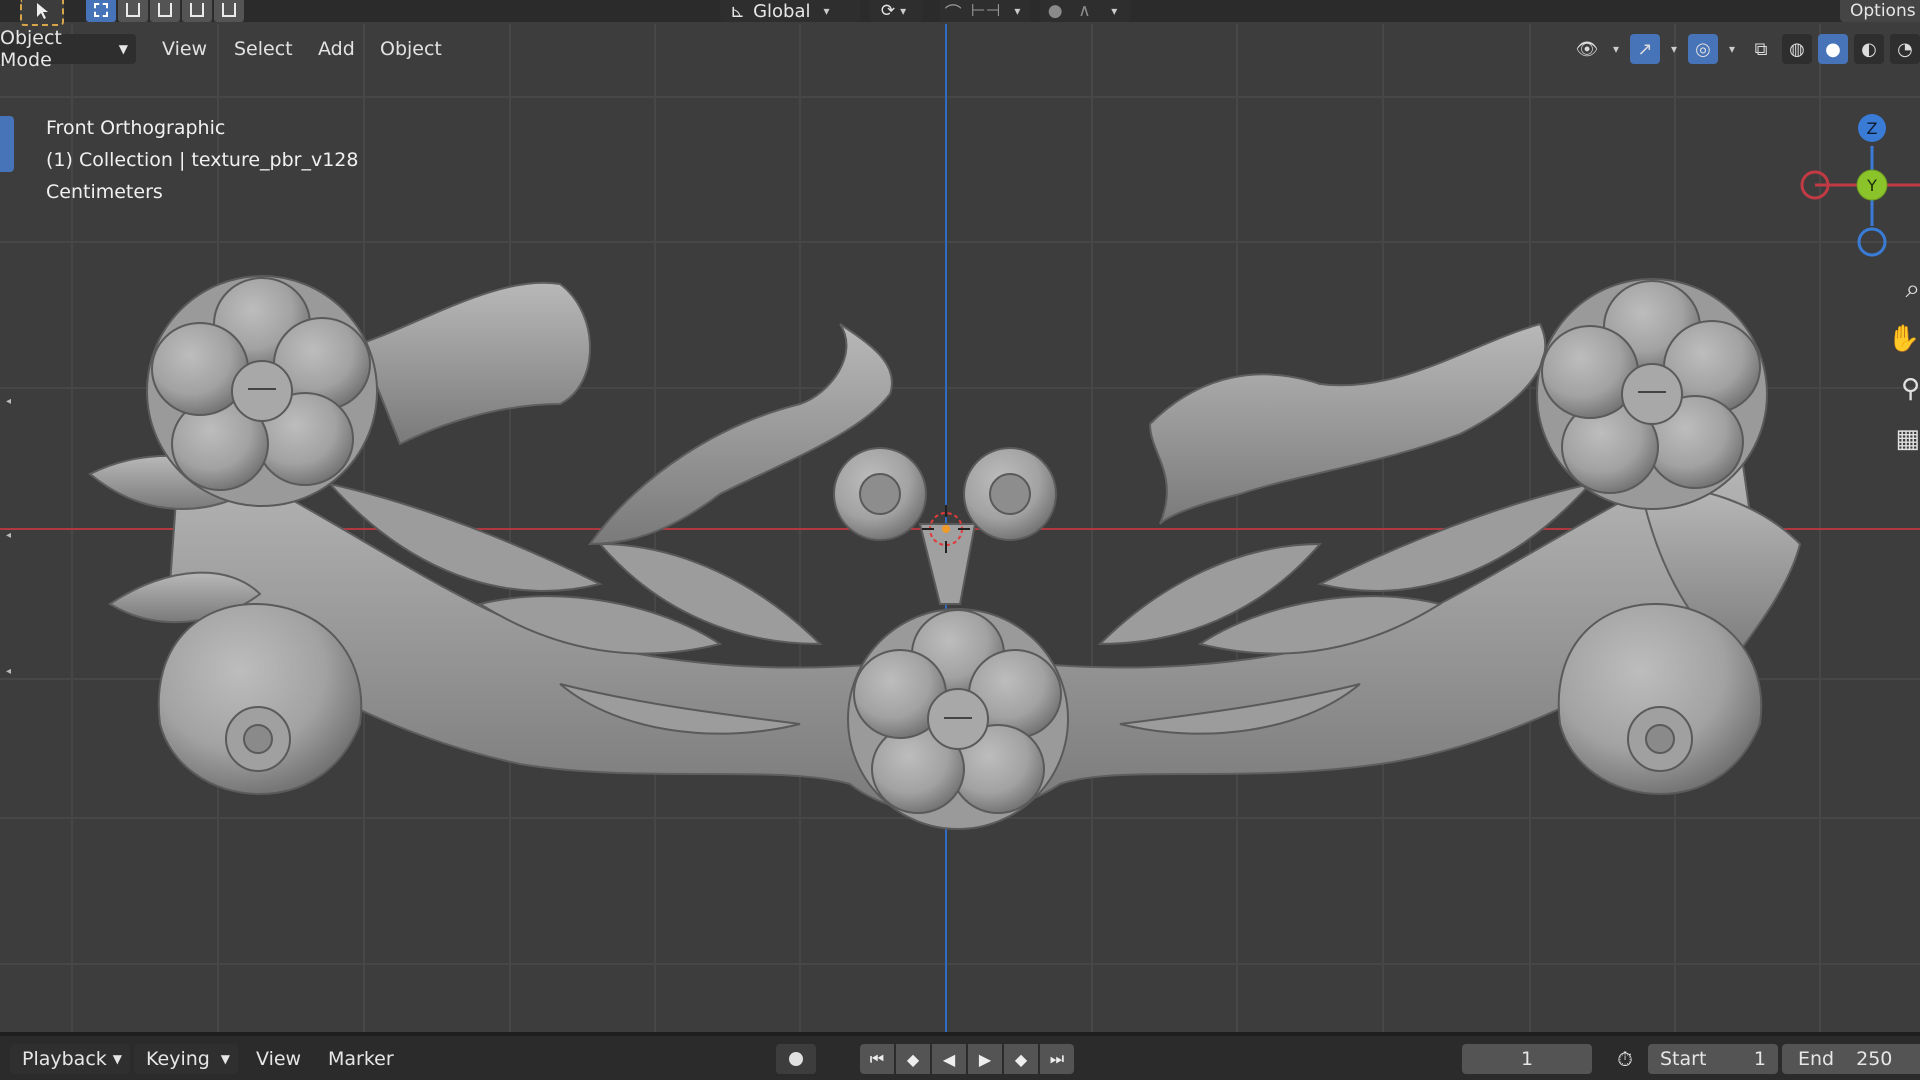 This screenshot has height=1080, width=1920. I want to click on keying-label: Keying, so click(178, 1059).